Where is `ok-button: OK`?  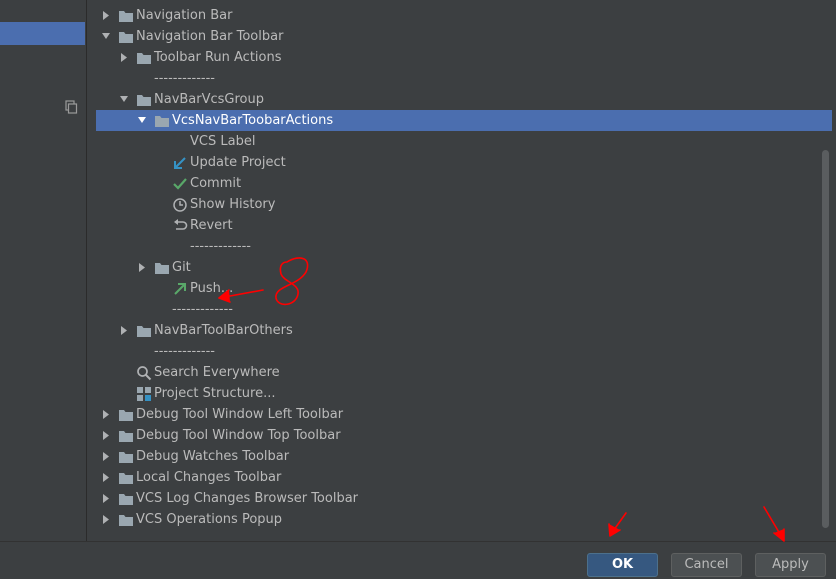 ok-button: OK is located at coordinates (622, 565).